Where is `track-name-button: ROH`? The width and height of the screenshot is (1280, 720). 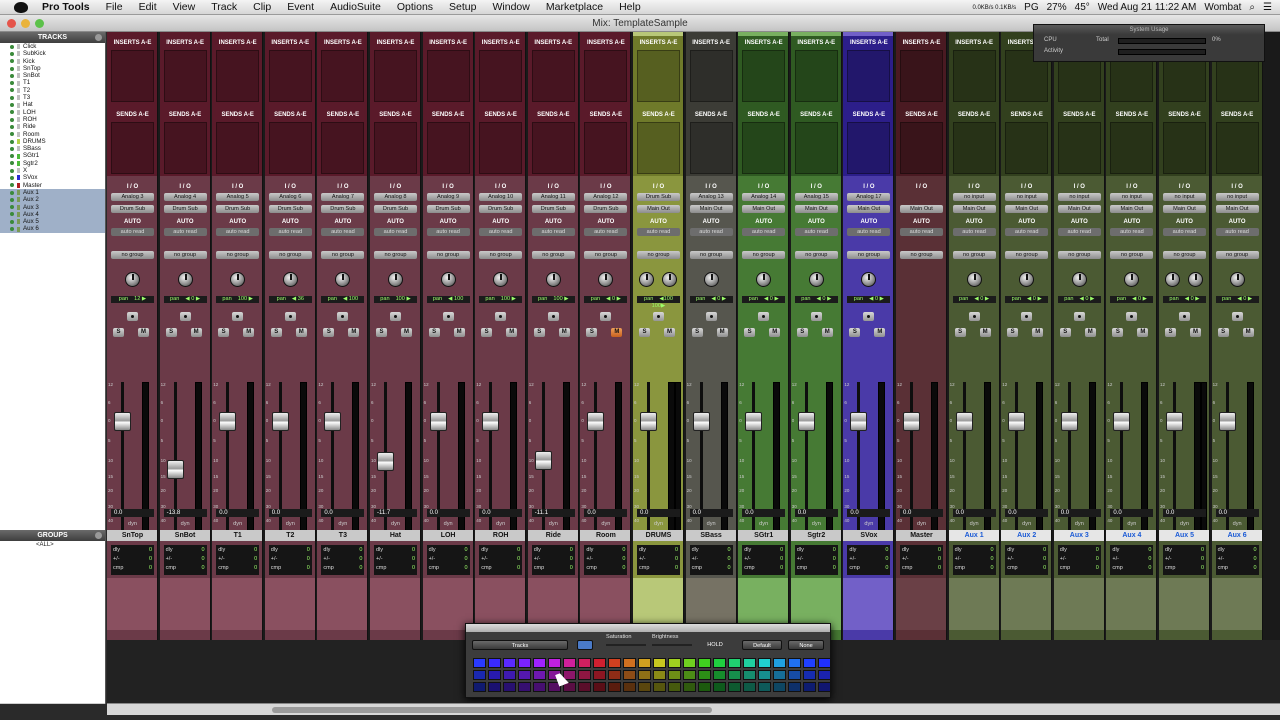 track-name-button: ROH is located at coordinates (500, 535).